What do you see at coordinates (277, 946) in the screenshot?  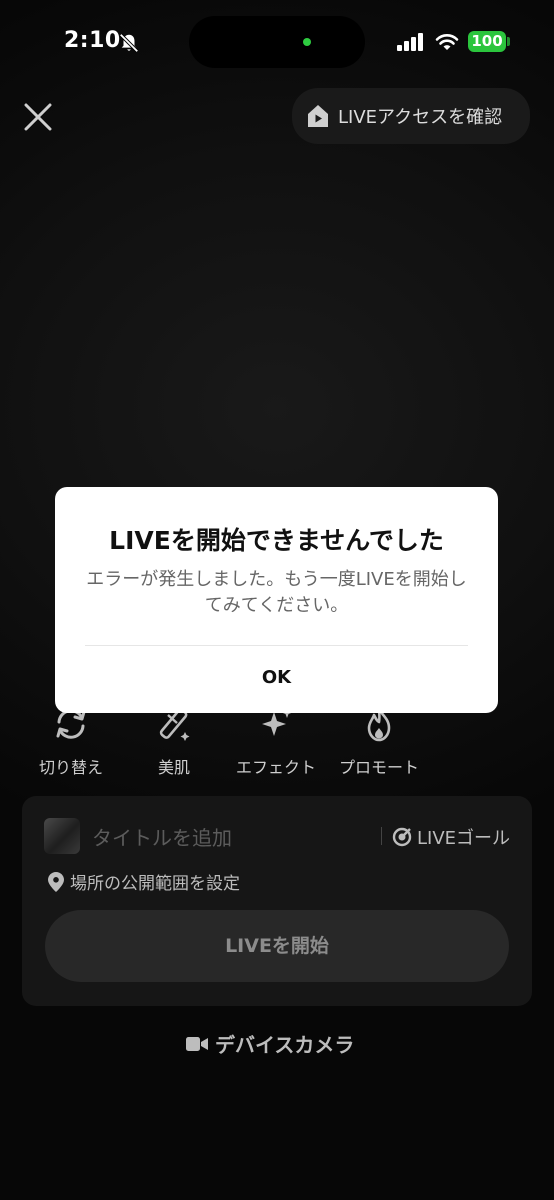 I see `start-live-button: LIVEを開始` at bounding box center [277, 946].